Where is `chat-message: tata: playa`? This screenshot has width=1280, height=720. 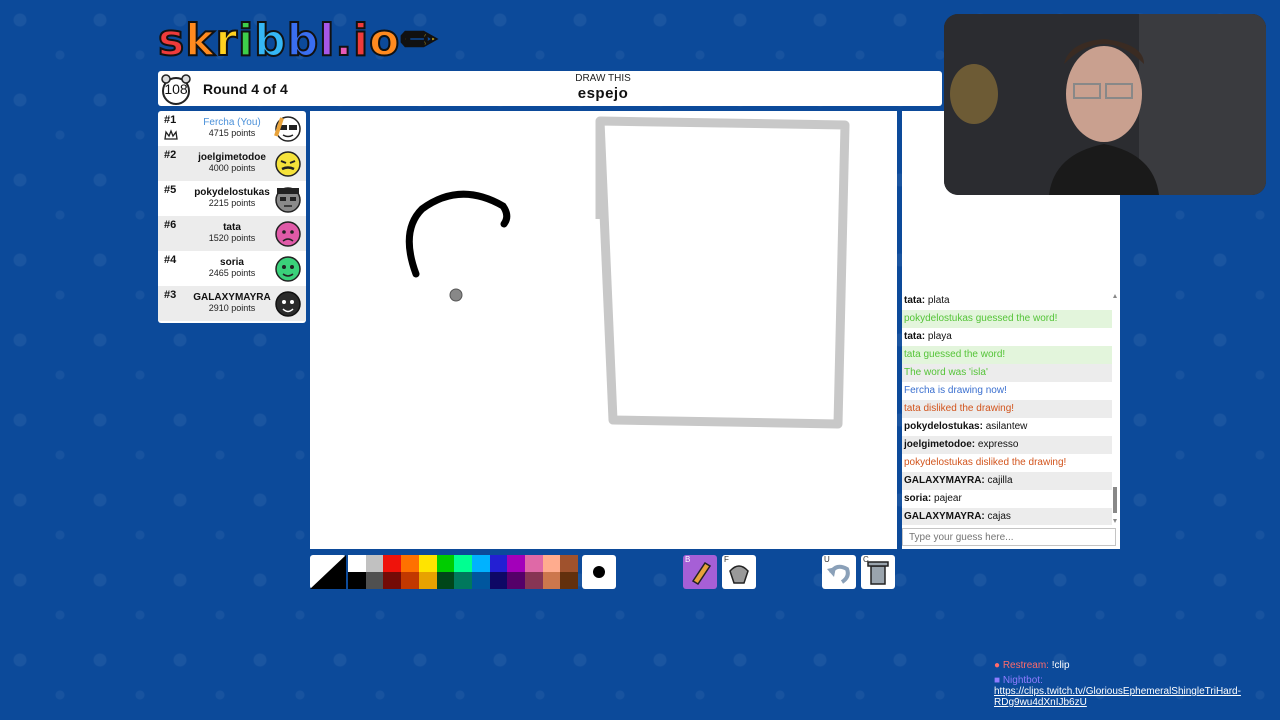
chat-message: tata: playa is located at coordinates (928, 336).